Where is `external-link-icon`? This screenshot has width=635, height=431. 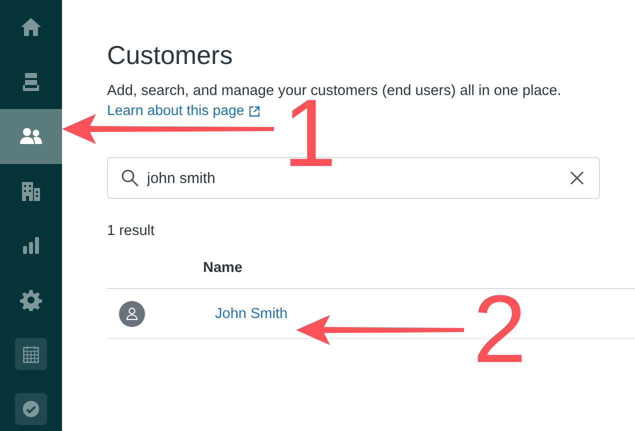 external-link-icon is located at coordinates (254, 111).